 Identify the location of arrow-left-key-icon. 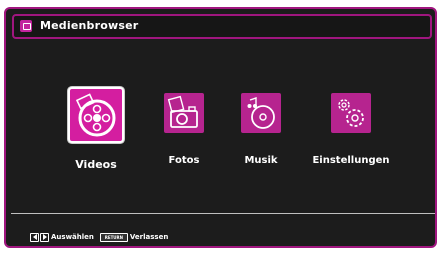
(34, 237).